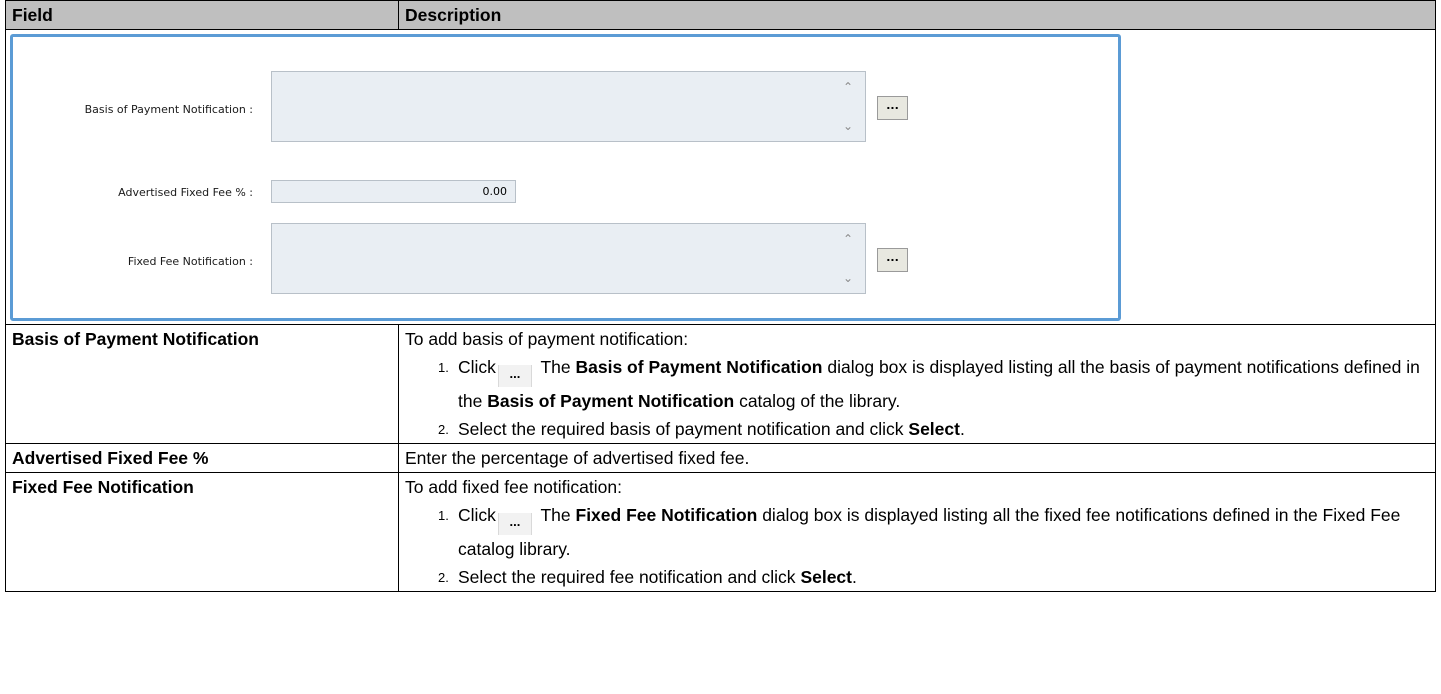 This screenshot has width=1441, height=694. What do you see at coordinates (568, 258) in the screenshot?
I see `fixed-fee-textarea: ⌃ ⌄` at bounding box center [568, 258].